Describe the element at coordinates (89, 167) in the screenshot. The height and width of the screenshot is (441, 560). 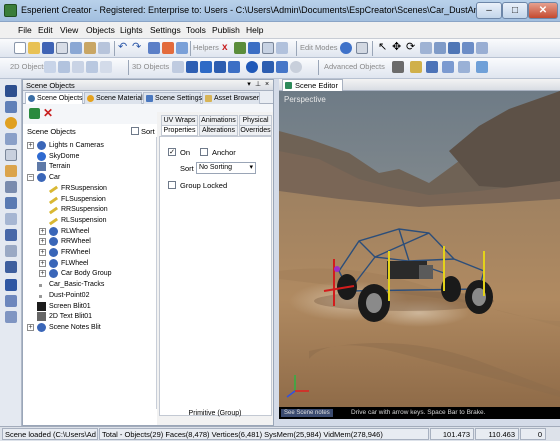
I see `tree-node: Terrain` at that location.